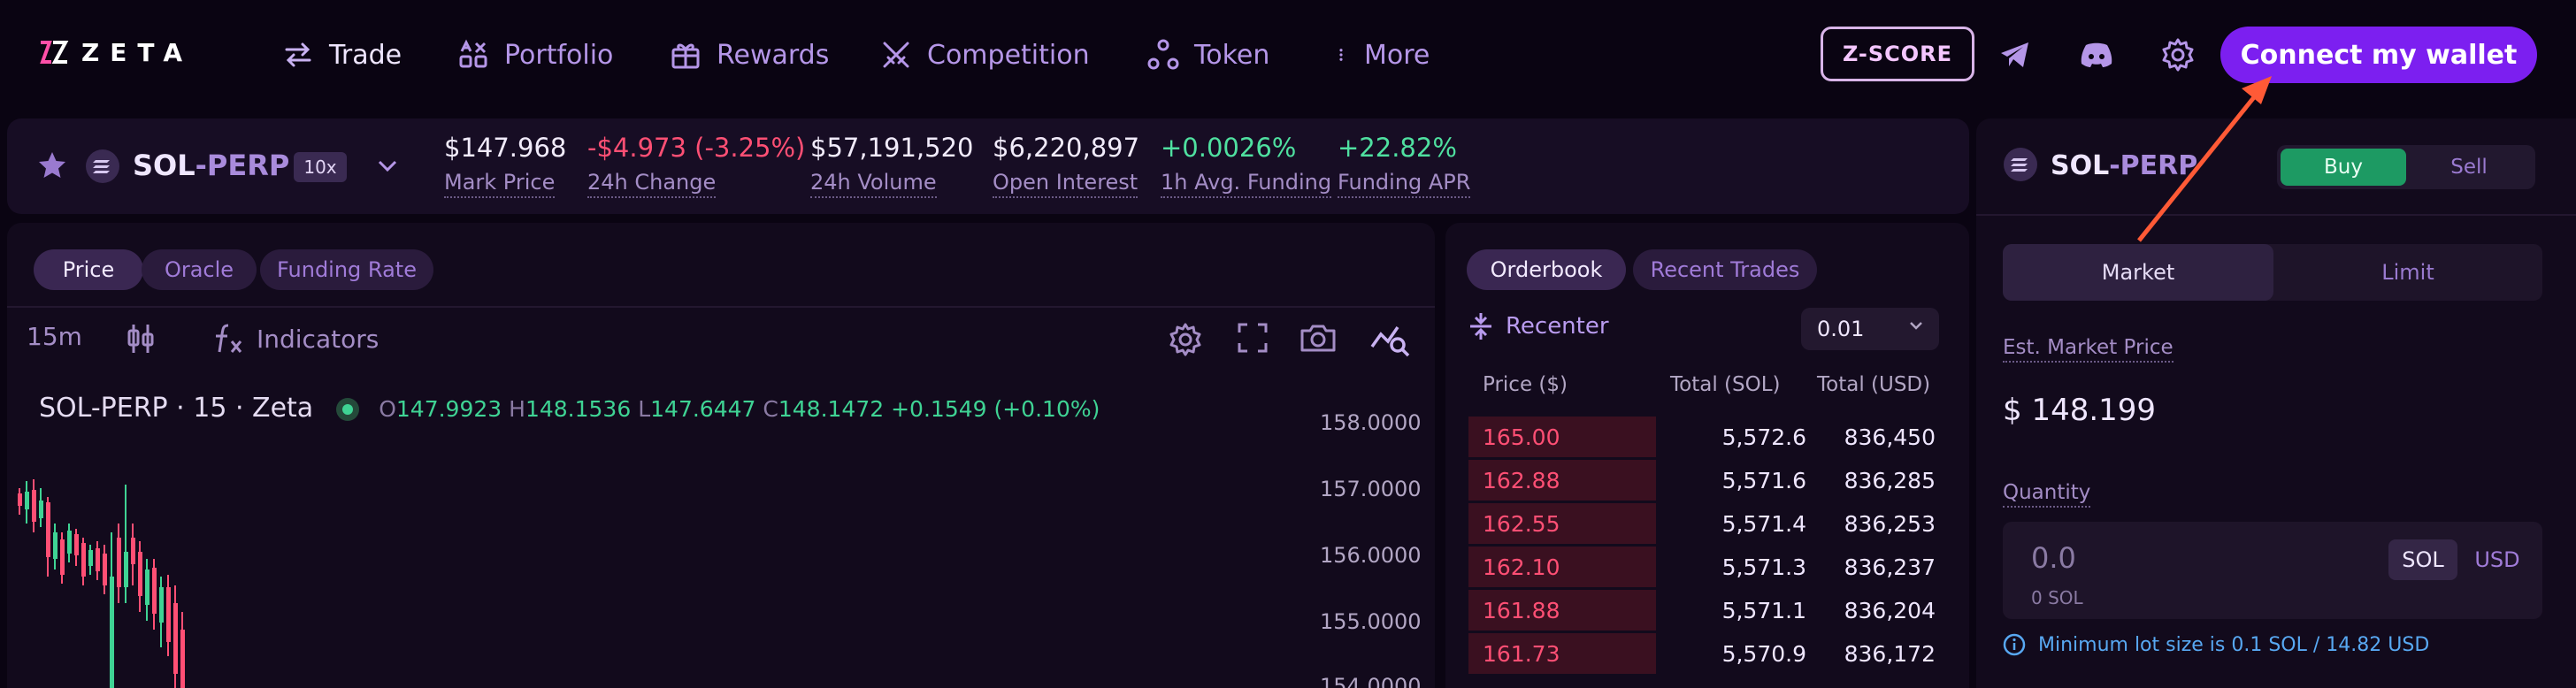  Describe the element at coordinates (1707, 437) in the screenshot. I see `orderbook-ask-row: 165.00 5,572.6 836,450` at that location.